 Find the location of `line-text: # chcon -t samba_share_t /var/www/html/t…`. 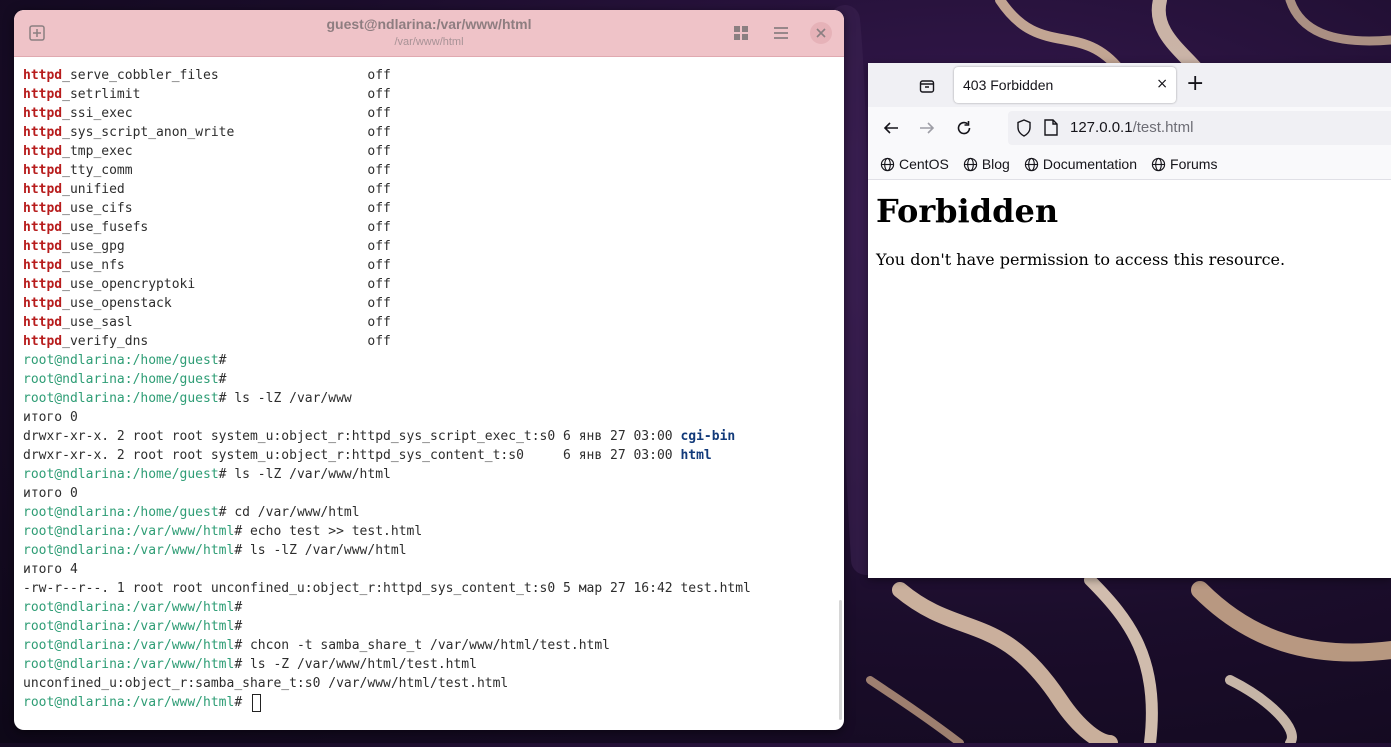

line-text: # chcon -t samba_share_t /var/www/html/t… is located at coordinates (422, 645).